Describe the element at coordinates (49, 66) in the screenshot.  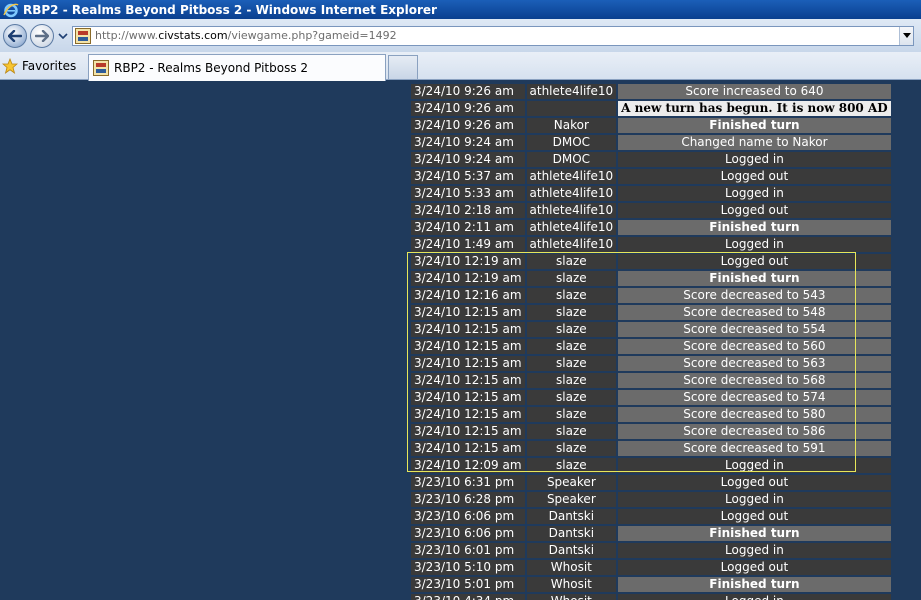
I see `favorites-label: Favorites` at that location.